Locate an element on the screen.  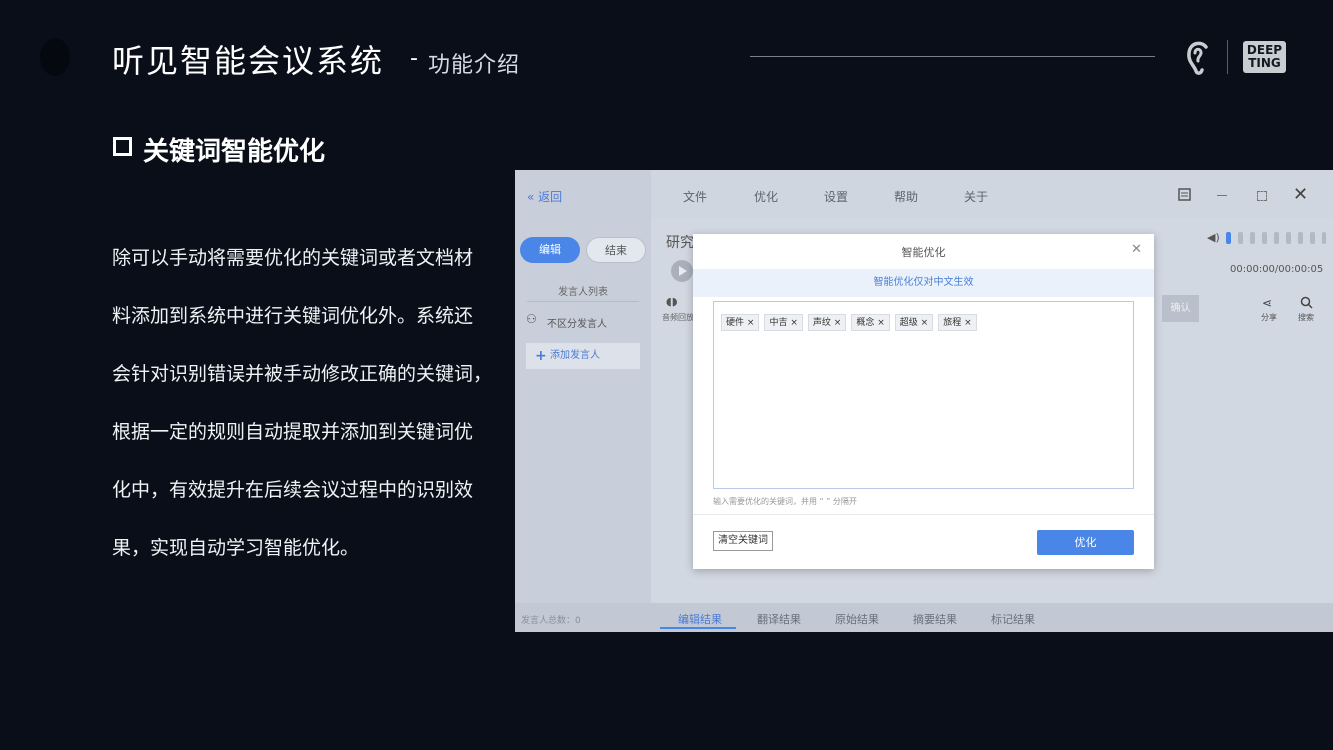
confirm-button: 确认 is located at coordinates (1180, 308).